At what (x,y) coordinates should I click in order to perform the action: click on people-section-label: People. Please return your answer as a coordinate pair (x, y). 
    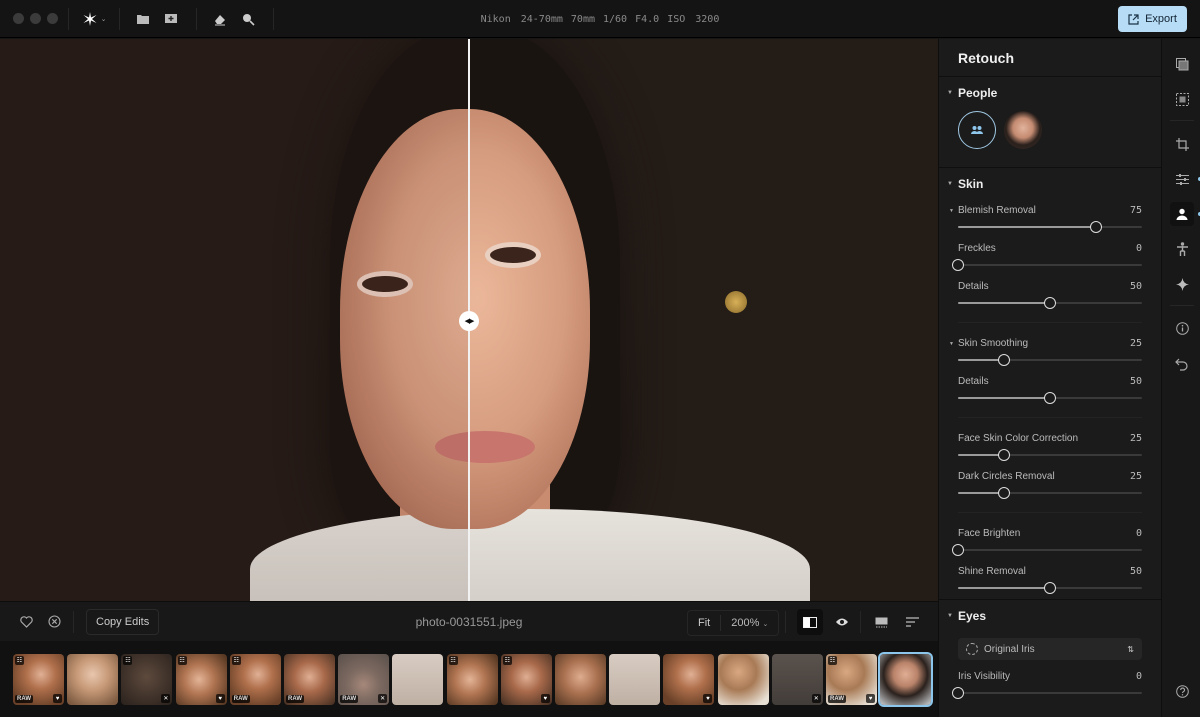
    Looking at the image, I should click on (978, 93).